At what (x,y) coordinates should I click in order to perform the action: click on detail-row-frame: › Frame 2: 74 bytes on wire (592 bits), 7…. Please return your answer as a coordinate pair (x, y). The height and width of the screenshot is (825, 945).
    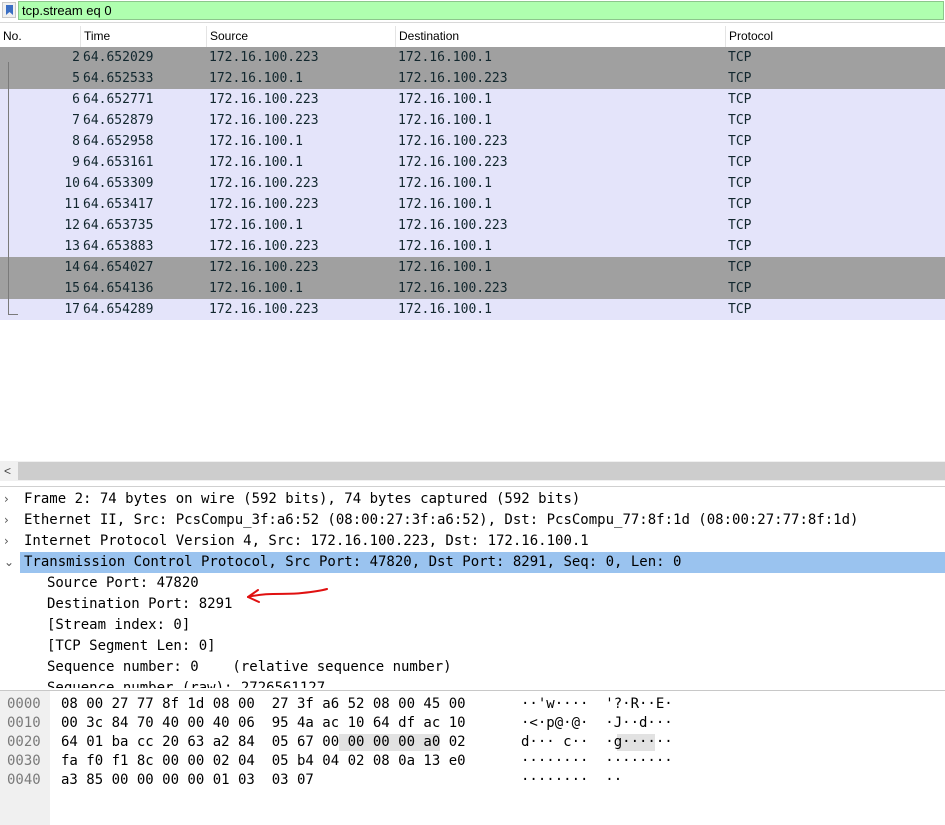
    Looking at the image, I should click on (472, 499).